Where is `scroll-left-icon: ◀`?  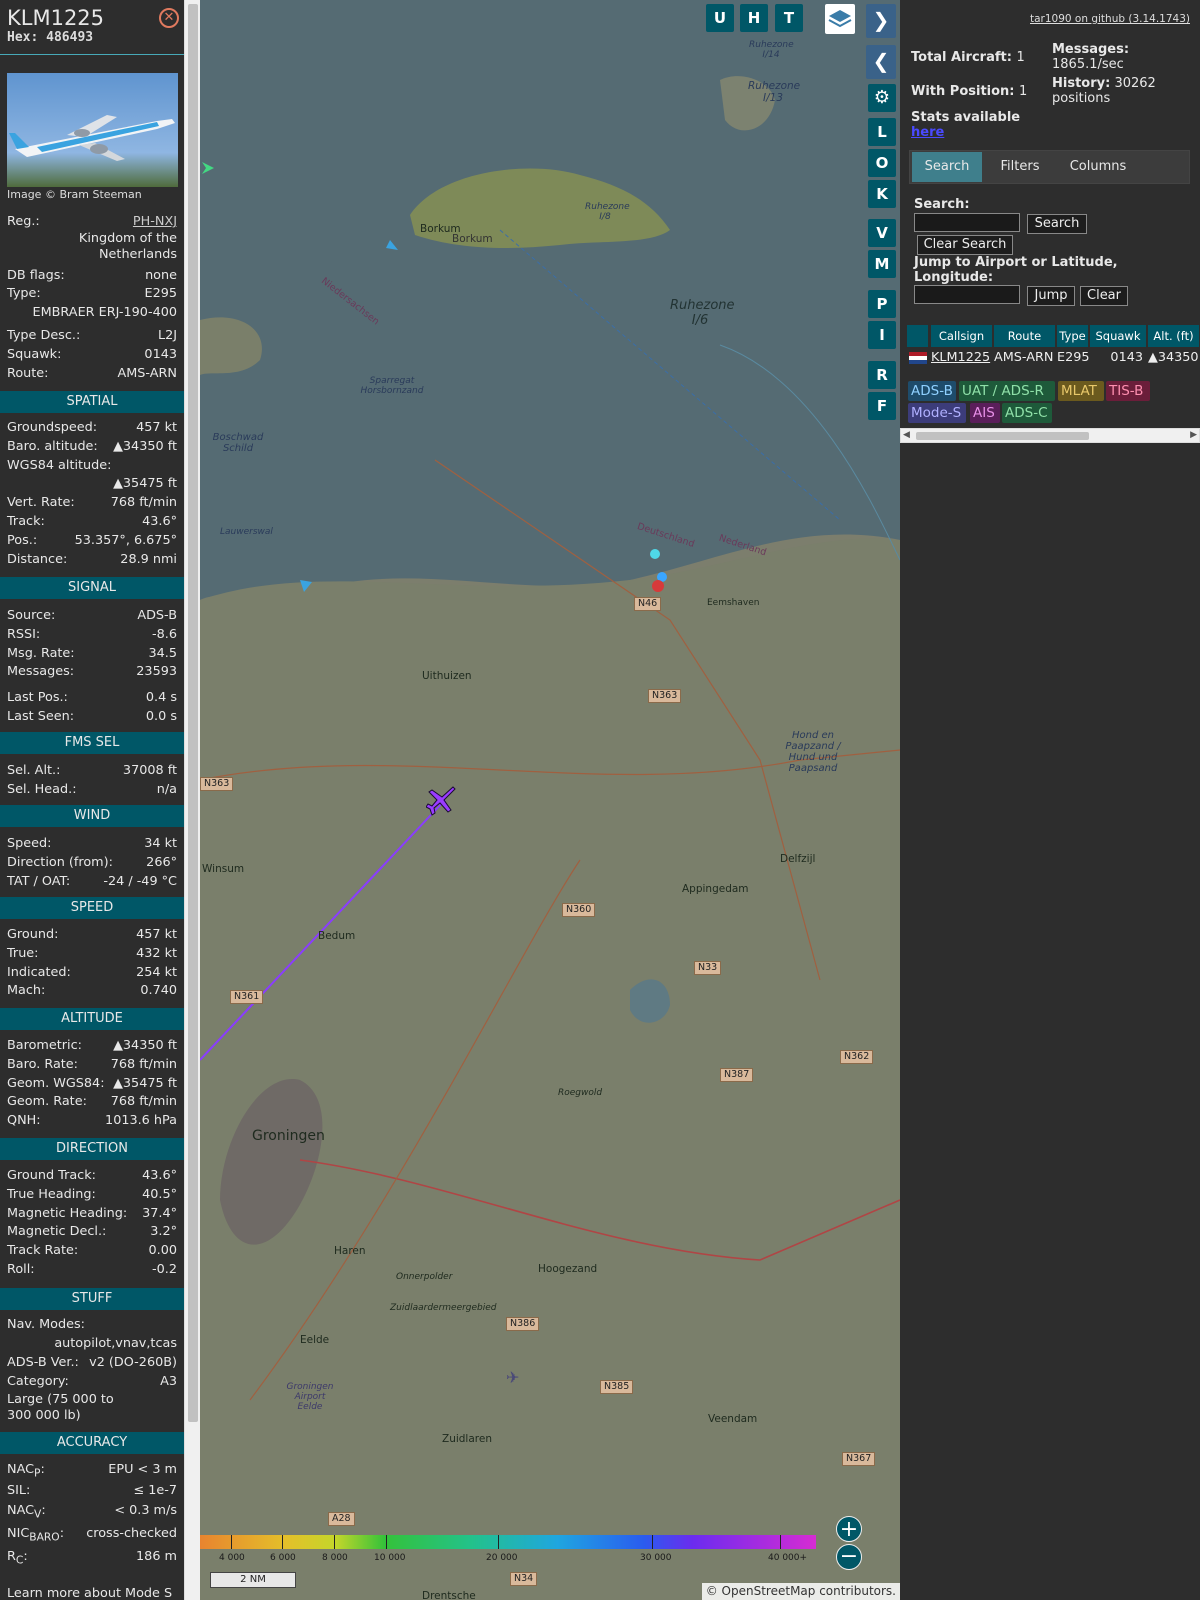
scroll-left-icon: ◀ is located at coordinates (906, 435).